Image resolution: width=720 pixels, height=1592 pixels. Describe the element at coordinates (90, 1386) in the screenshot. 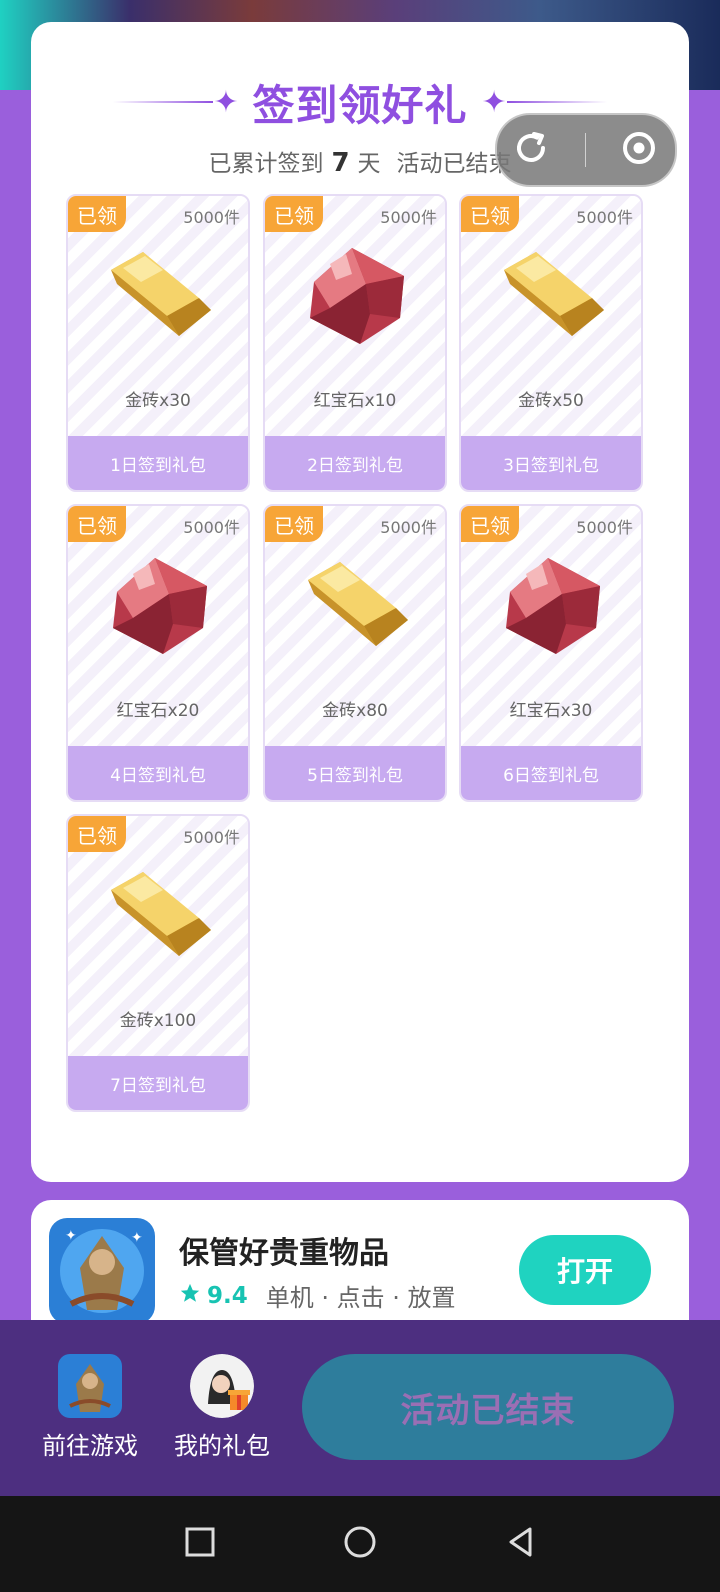

I see `game-icon` at that location.